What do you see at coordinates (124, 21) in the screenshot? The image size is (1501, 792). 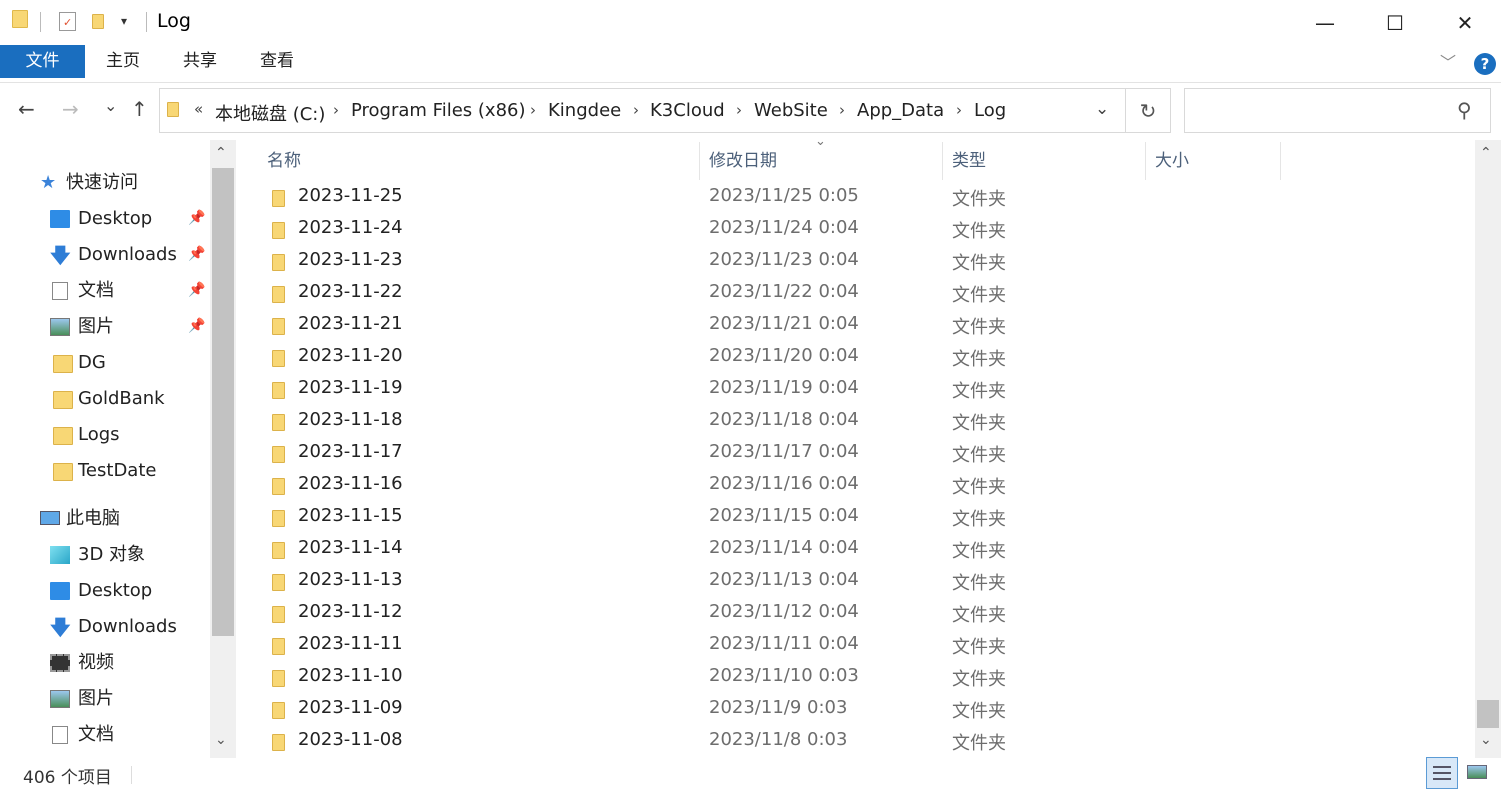 I see `customize-toolbar-icon: ▾` at bounding box center [124, 21].